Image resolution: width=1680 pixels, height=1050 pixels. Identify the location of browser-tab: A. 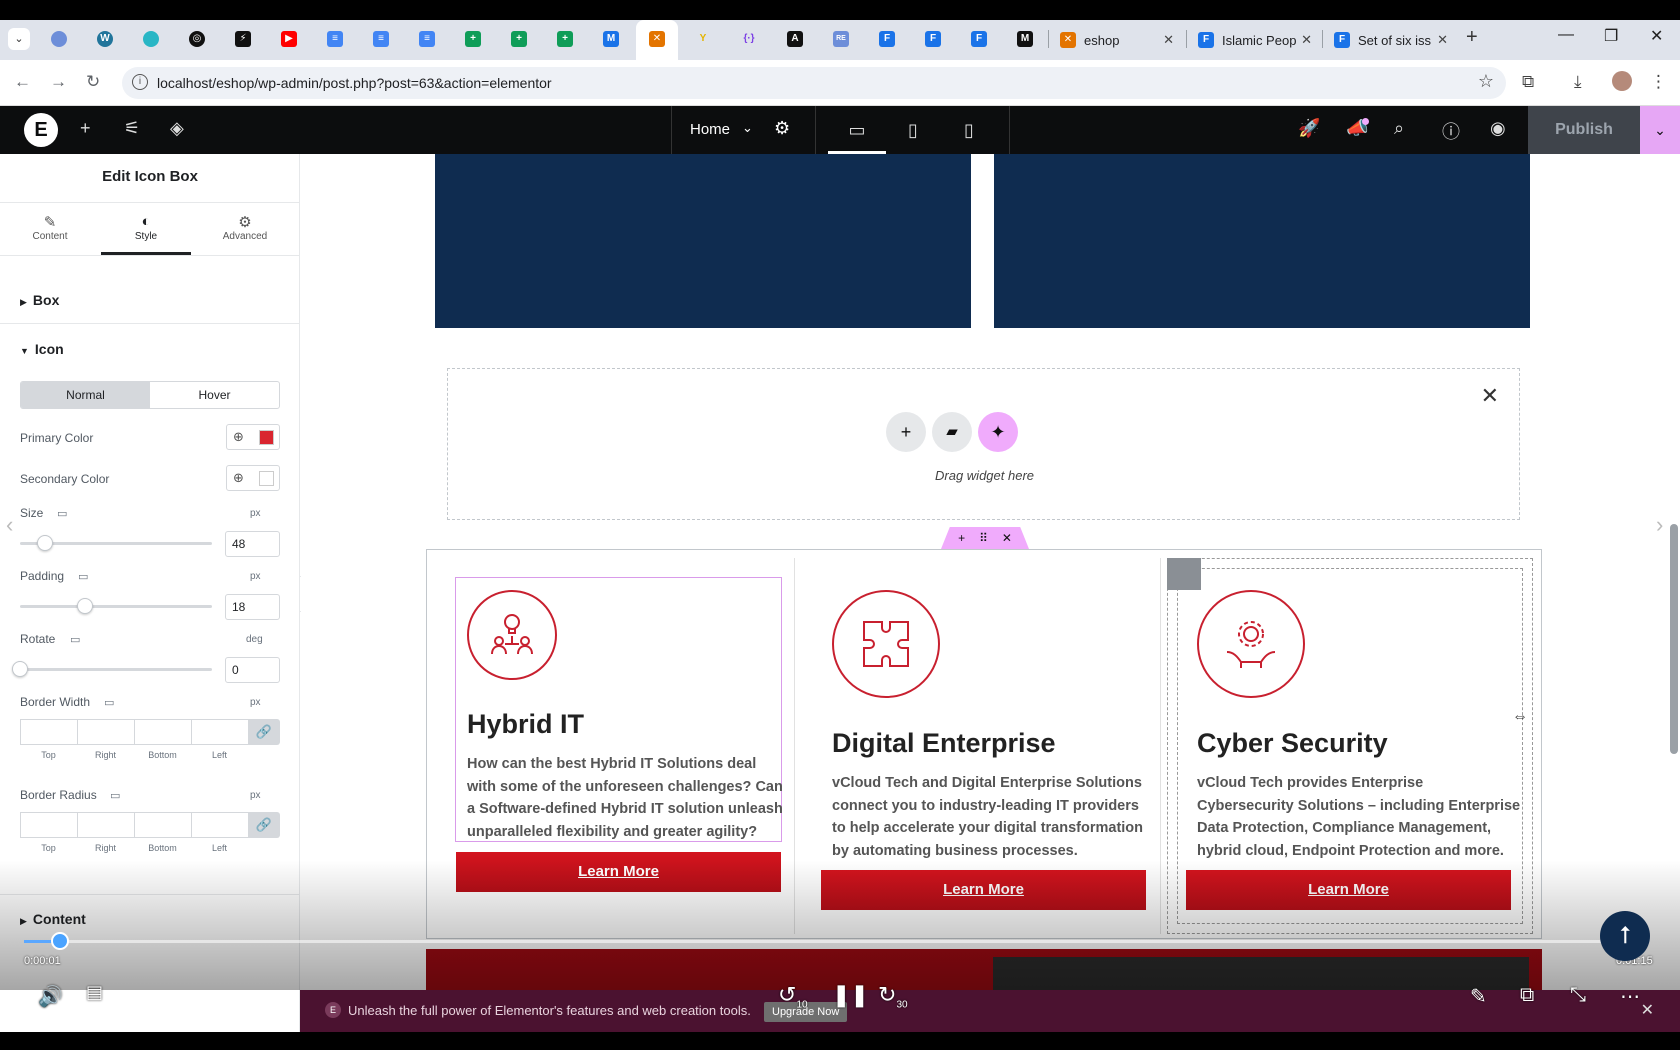
(795, 39).